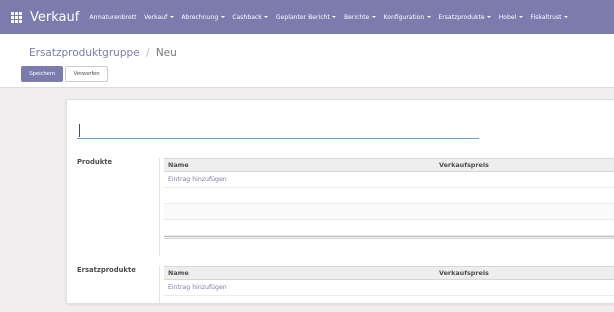 Image resolution: width=614 pixels, height=312 pixels. What do you see at coordinates (16, 17) in the screenshot?
I see `apps-grid-icon` at bounding box center [16, 17].